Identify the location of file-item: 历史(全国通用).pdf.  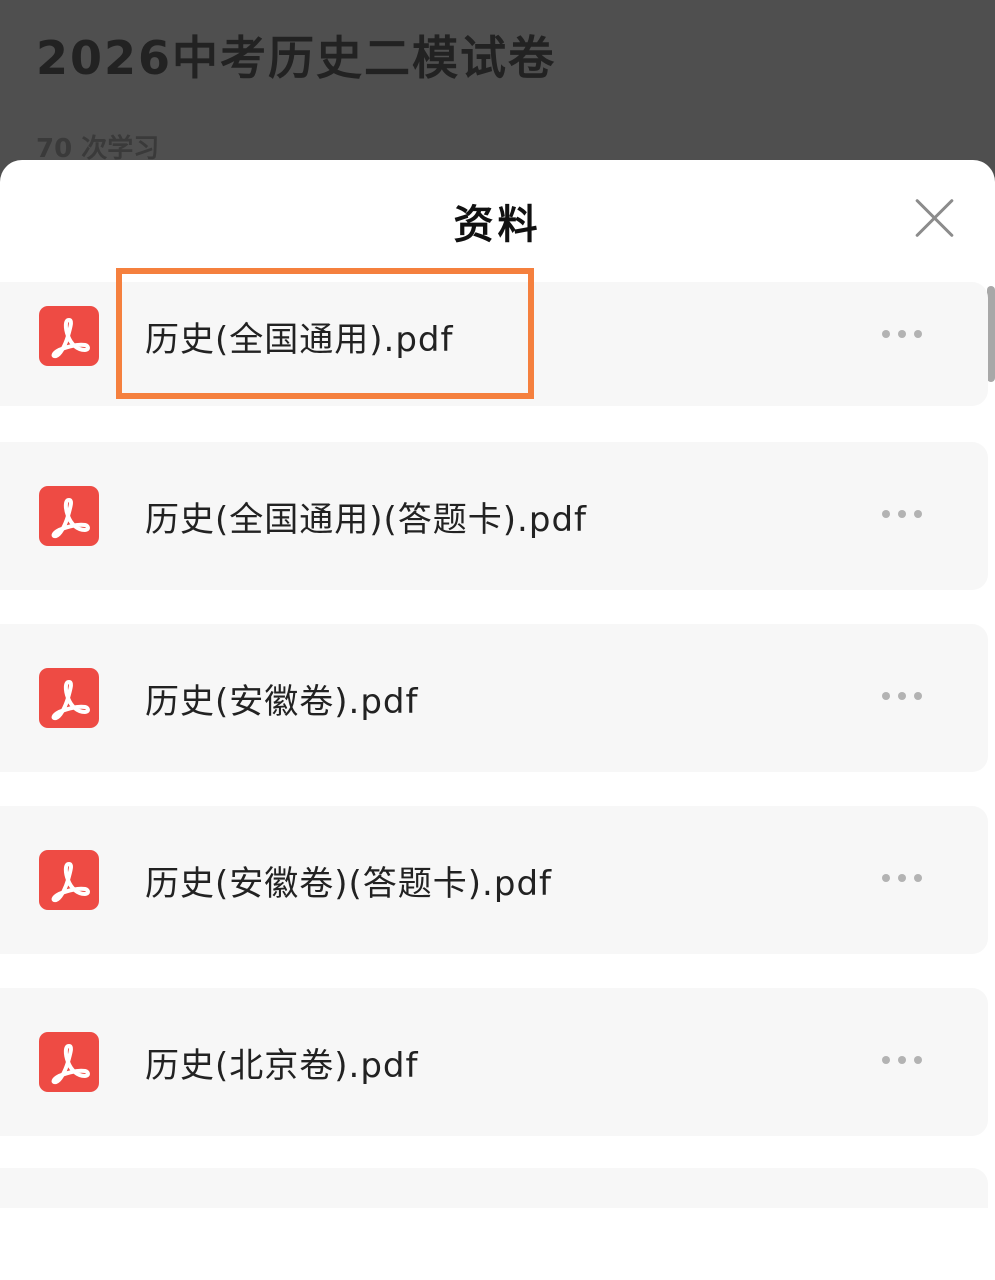
(494, 344).